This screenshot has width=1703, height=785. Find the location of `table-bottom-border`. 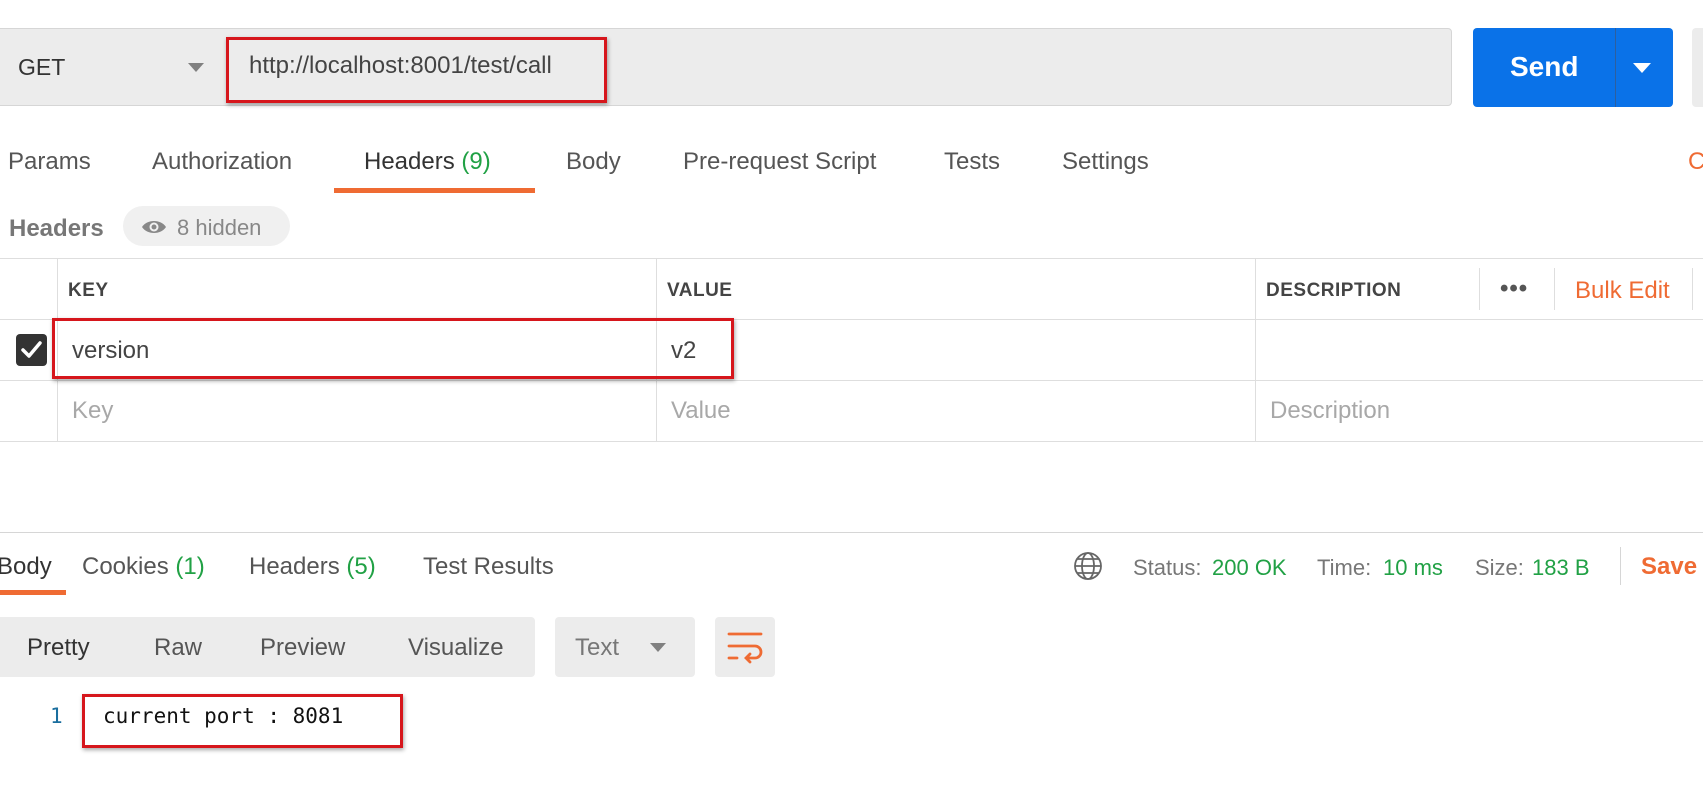

table-bottom-border is located at coordinates (851, 441).